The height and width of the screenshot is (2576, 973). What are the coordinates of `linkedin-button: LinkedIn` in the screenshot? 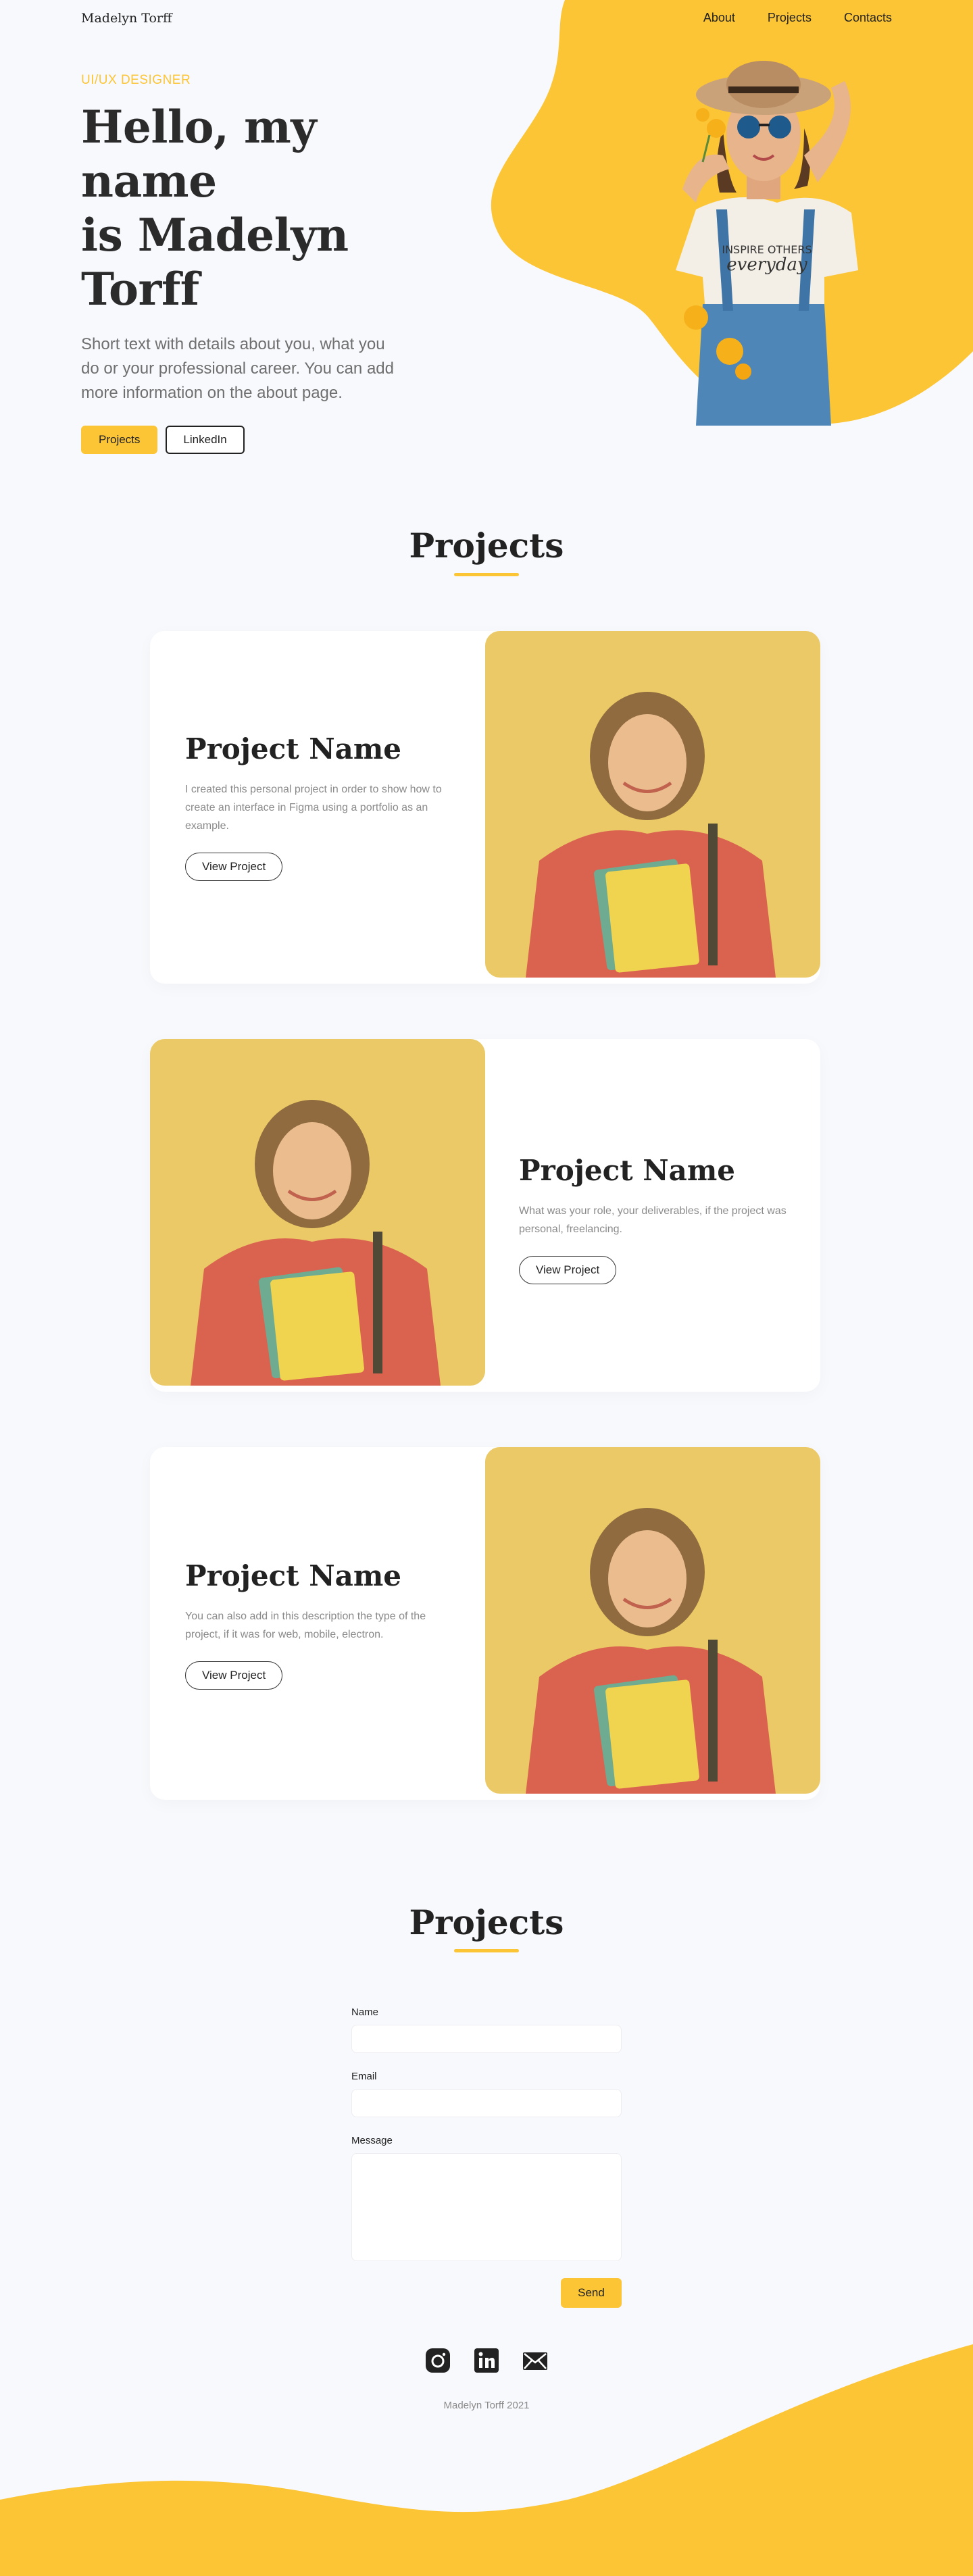 It's located at (206, 440).